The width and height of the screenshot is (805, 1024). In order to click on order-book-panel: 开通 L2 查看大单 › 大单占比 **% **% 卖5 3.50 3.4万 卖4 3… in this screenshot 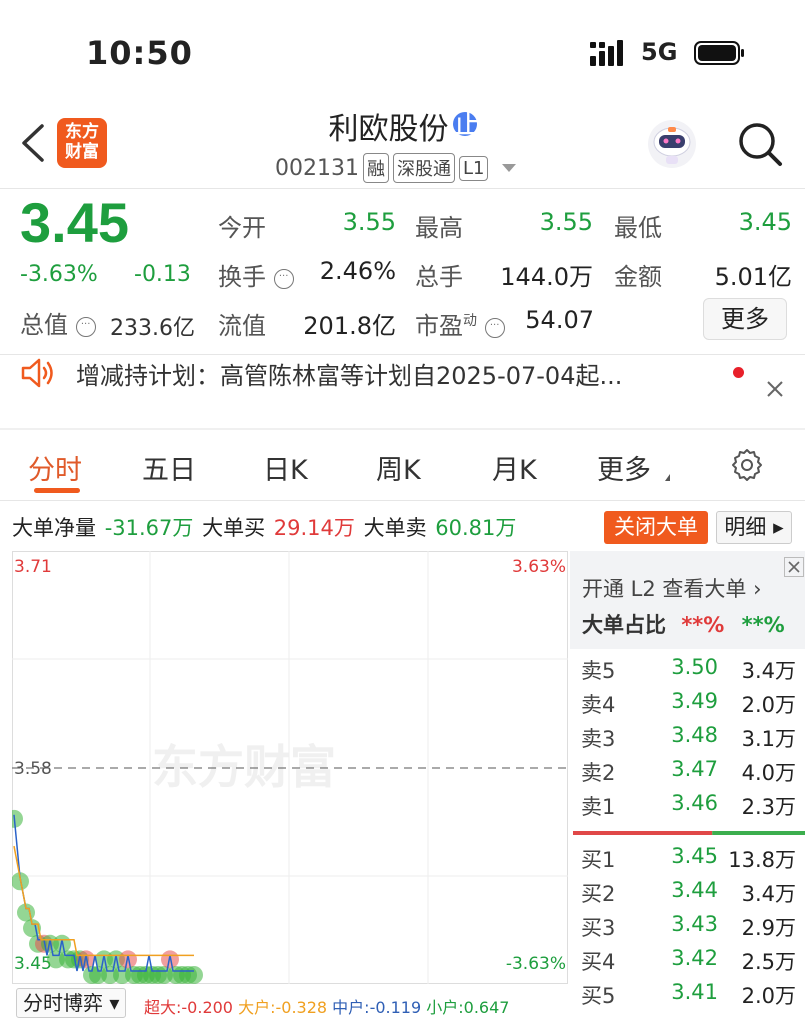, I will do `click(687, 787)`.